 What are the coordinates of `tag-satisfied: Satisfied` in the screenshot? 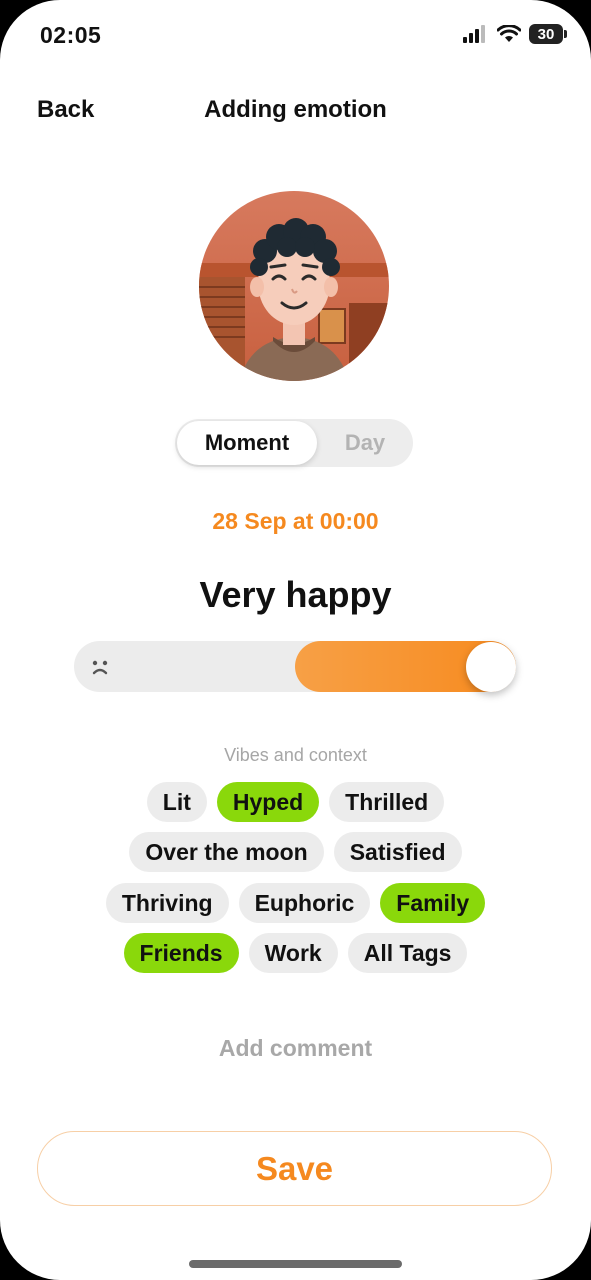 It's located at (397, 852).